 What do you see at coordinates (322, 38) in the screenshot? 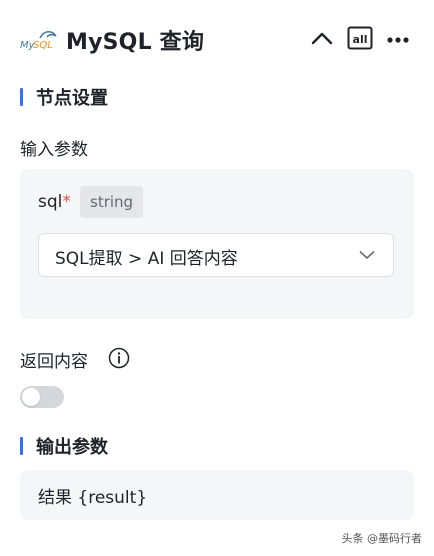
I see `chevron-up-icon` at bounding box center [322, 38].